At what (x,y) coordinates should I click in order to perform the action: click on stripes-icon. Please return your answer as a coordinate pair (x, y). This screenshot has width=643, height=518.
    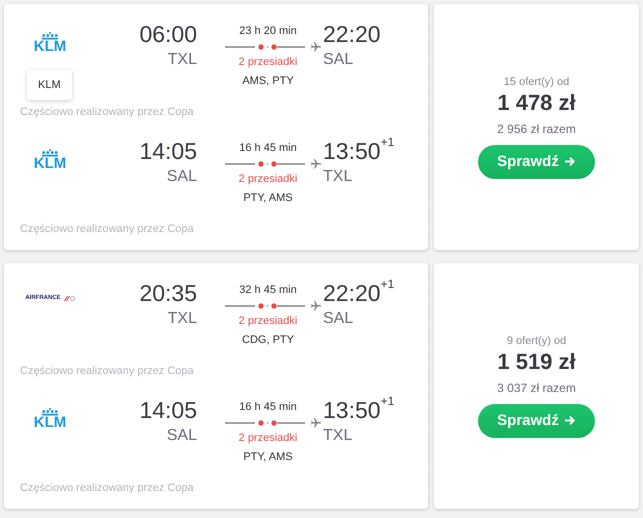
    Looking at the image, I should click on (68, 298).